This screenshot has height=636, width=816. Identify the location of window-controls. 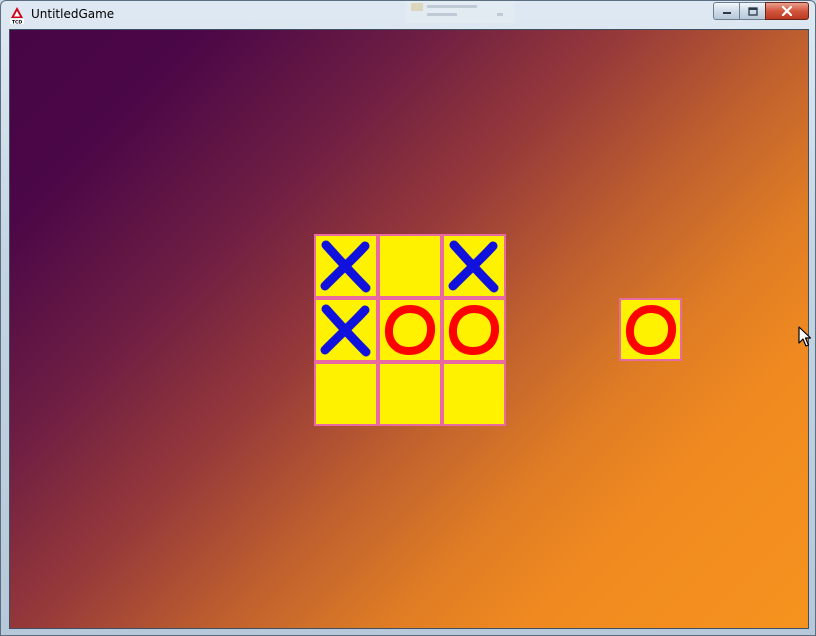
(761, 11).